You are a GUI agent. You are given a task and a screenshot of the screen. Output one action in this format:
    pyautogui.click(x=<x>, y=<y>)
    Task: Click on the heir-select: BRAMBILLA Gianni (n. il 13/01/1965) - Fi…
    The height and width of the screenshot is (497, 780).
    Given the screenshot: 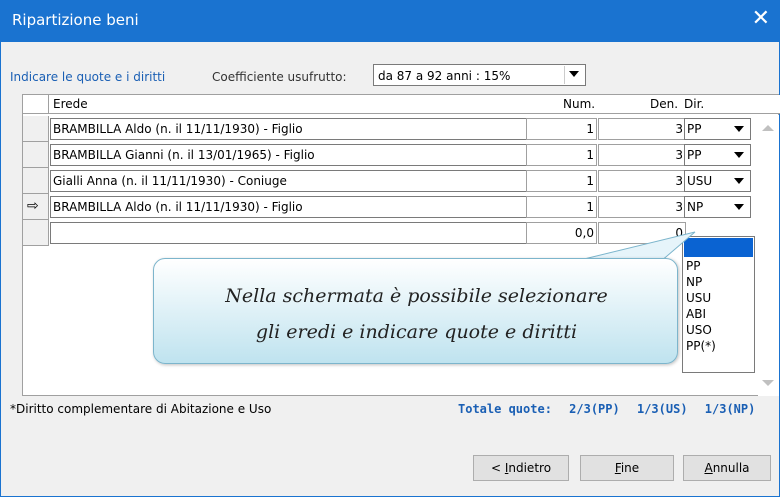 What is the action you would take?
    pyautogui.click(x=298, y=155)
    